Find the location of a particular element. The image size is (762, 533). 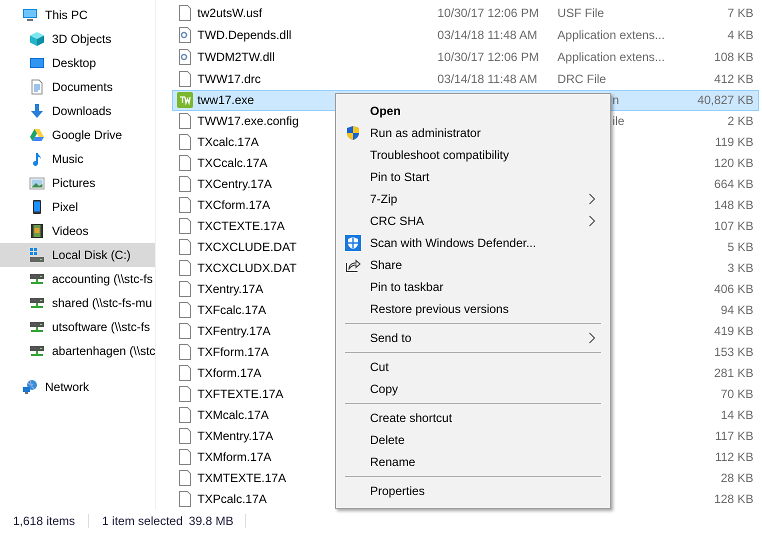

file-size: 28 KB is located at coordinates (737, 478).